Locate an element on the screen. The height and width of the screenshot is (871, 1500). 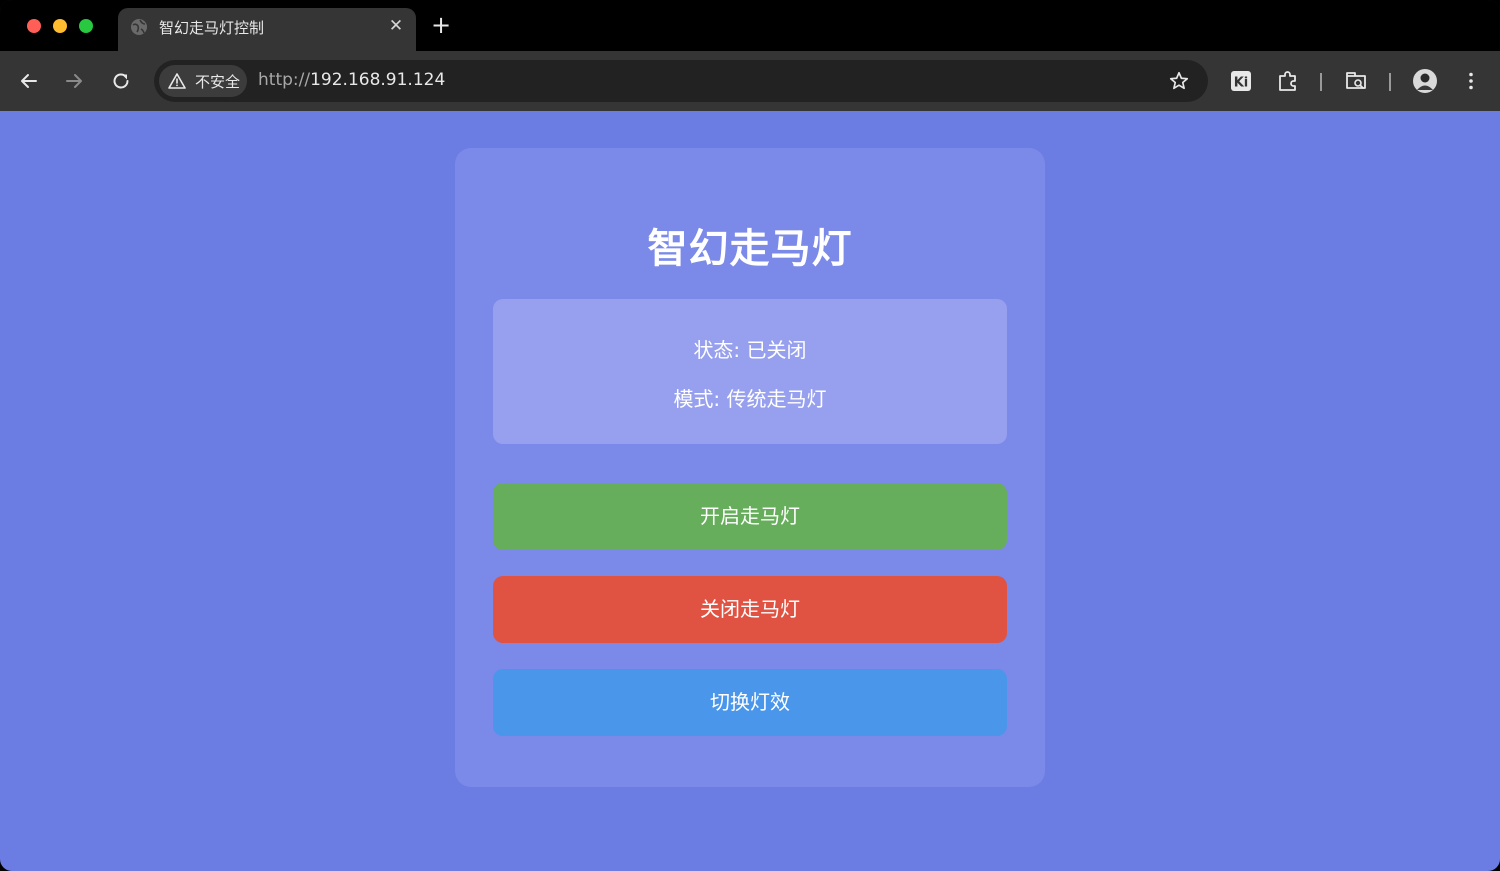
arrow-left-icon is located at coordinates (29, 81).